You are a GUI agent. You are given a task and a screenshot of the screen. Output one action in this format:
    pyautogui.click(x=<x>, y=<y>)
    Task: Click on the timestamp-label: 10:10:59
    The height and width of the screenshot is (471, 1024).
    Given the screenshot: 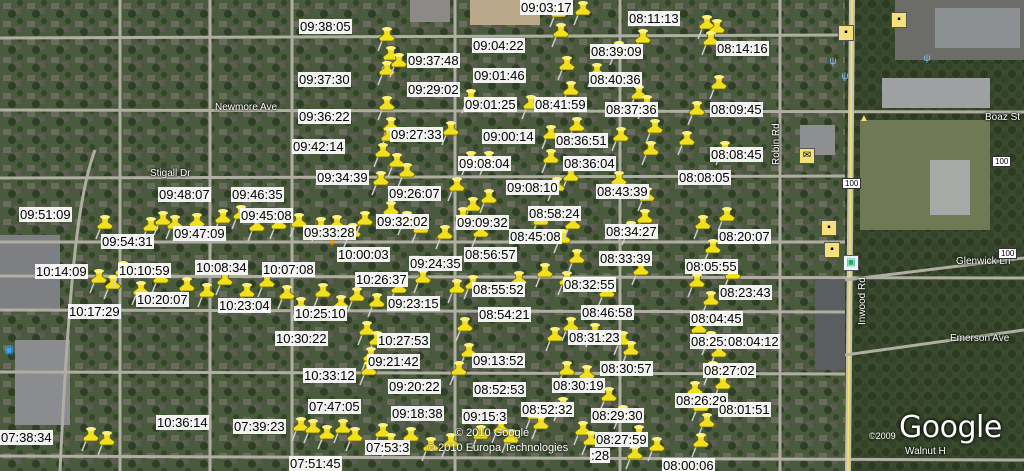 What is the action you would take?
    pyautogui.click(x=144, y=270)
    